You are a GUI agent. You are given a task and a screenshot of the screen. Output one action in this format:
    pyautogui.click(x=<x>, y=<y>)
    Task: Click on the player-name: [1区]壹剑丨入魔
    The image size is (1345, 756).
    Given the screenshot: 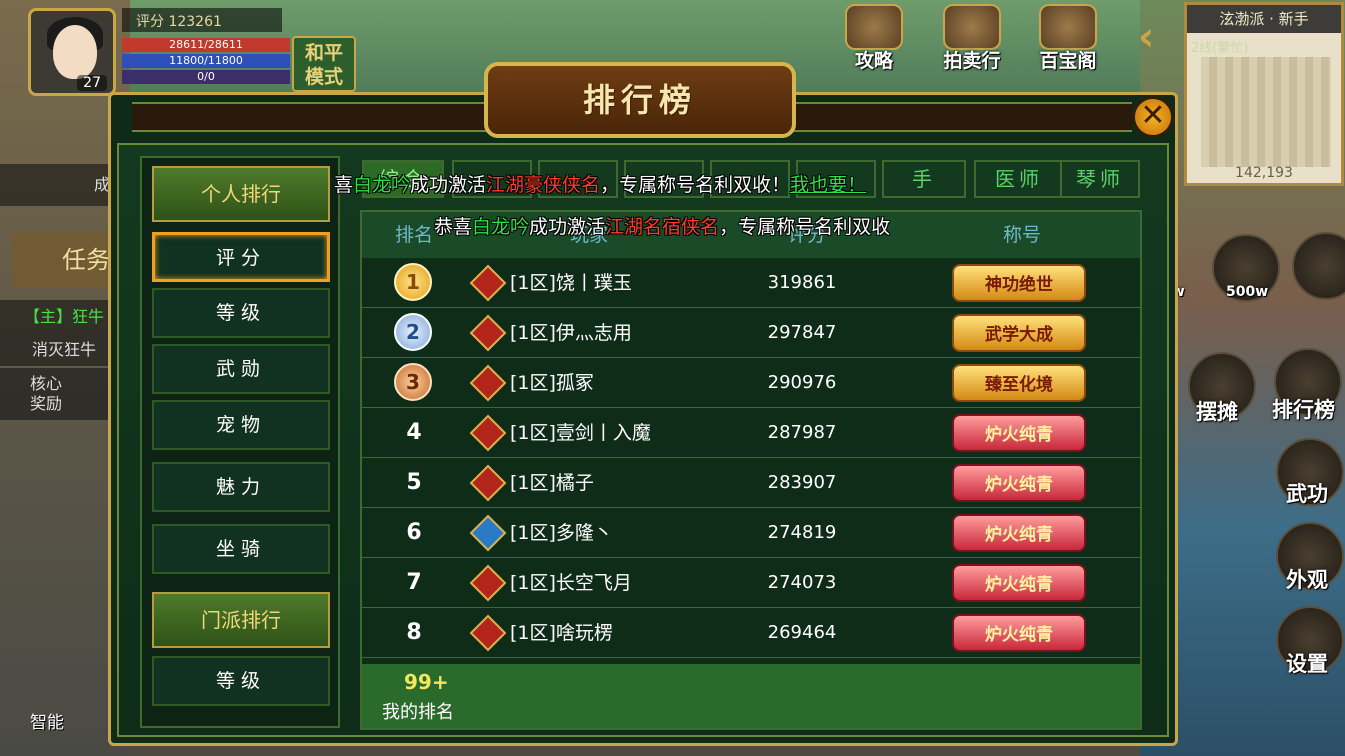 What is the action you would take?
    pyautogui.click(x=580, y=433)
    